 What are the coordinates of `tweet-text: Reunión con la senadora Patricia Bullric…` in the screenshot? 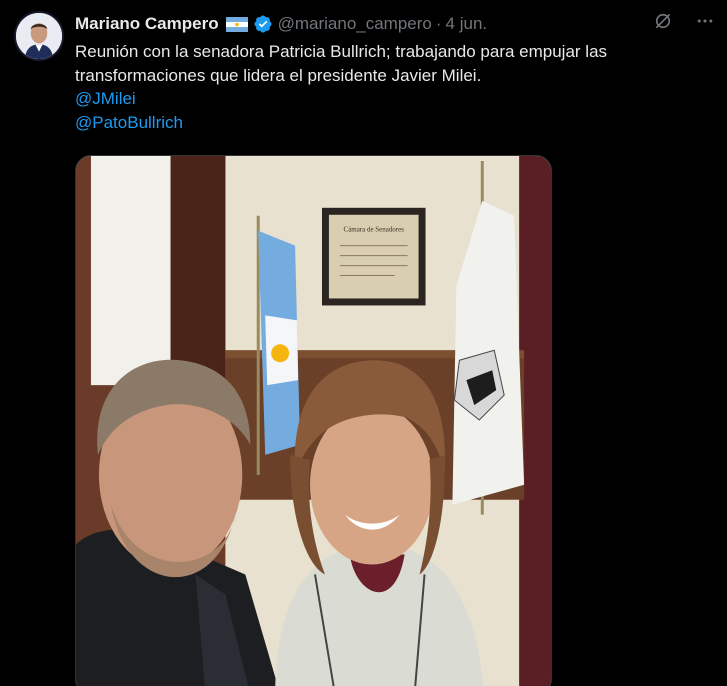 It's located at (341, 63).